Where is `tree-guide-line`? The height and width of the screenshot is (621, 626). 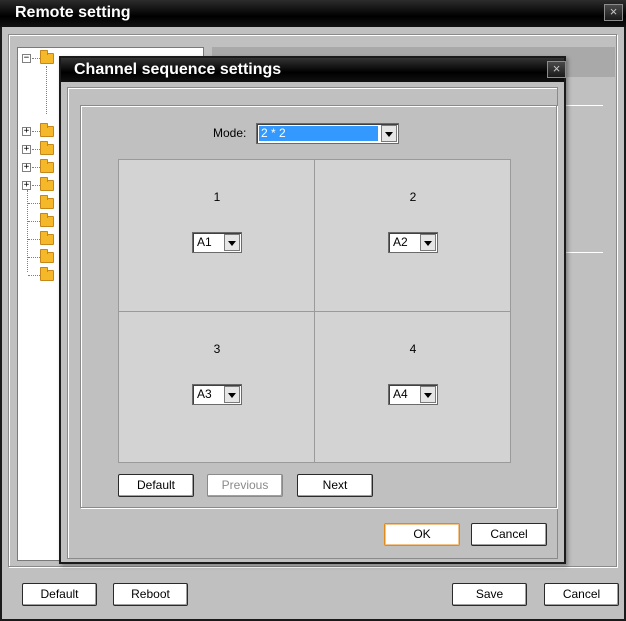 tree-guide-line is located at coordinates (46, 90).